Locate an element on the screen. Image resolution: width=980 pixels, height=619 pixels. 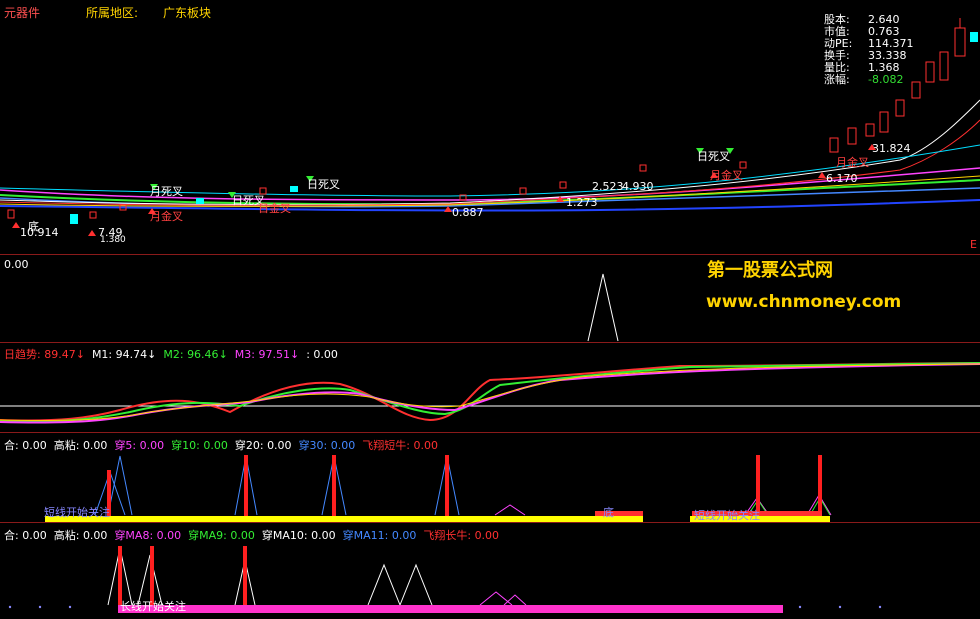
watermark-title: 第一股票公式网 is located at coordinates (770, 270).